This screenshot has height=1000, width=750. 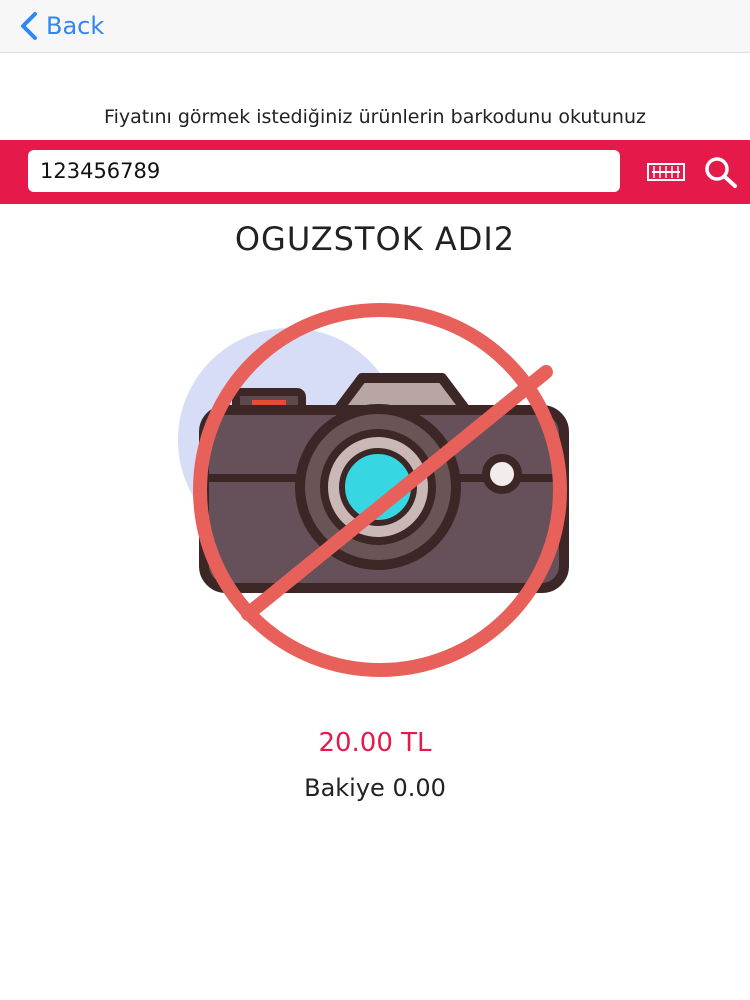 I want to click on back-button: Back, so click(x=61, y=26).